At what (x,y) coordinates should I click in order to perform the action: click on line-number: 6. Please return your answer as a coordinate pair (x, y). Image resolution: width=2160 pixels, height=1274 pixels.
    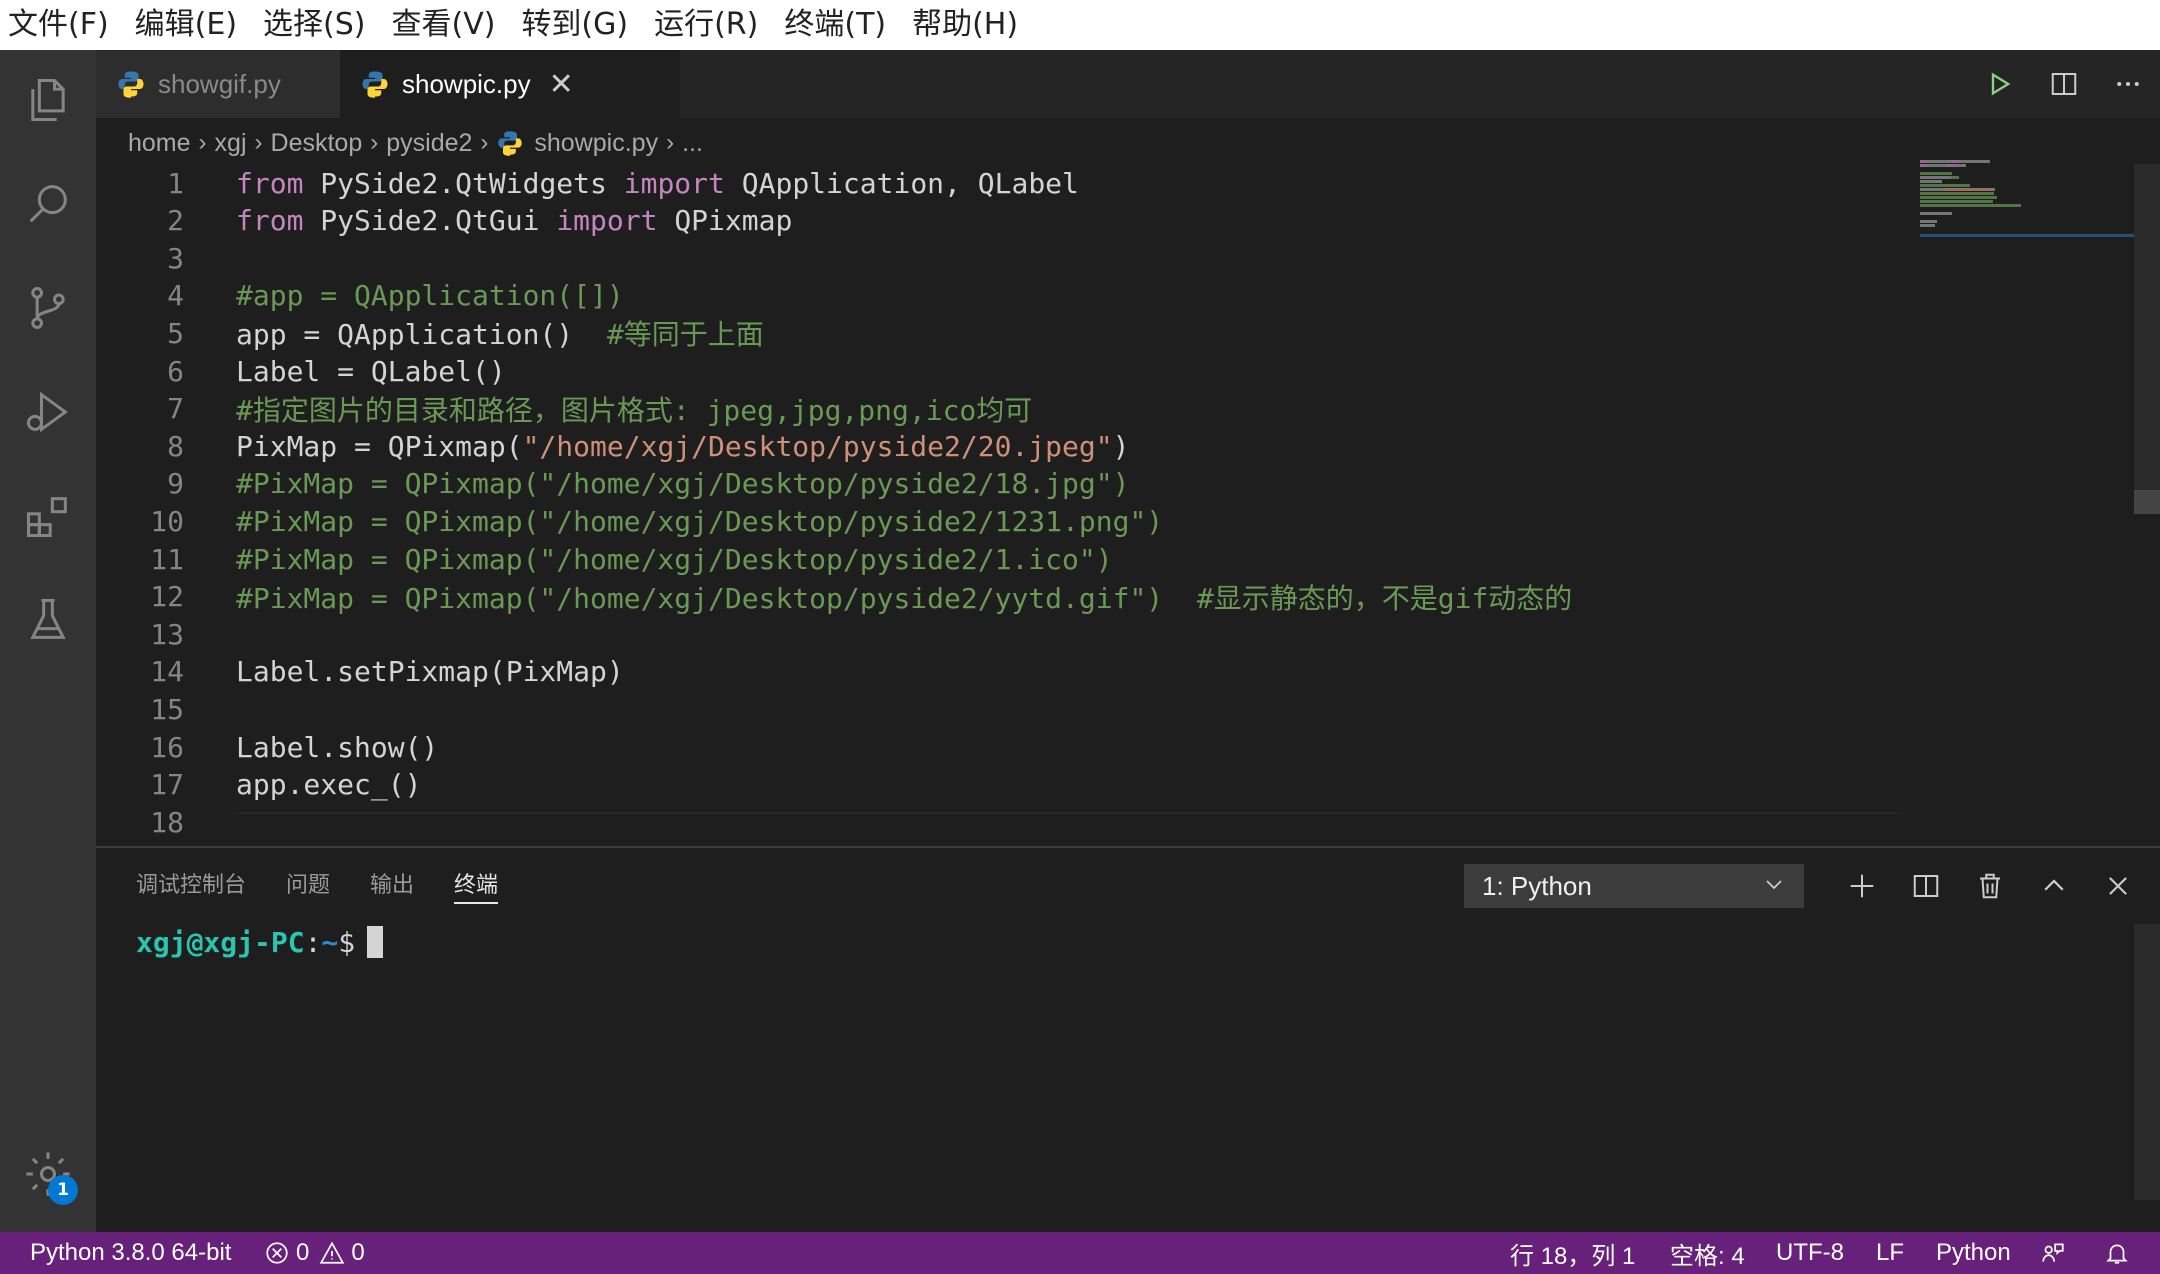
    Looking at the image, I should click on (175, 371).